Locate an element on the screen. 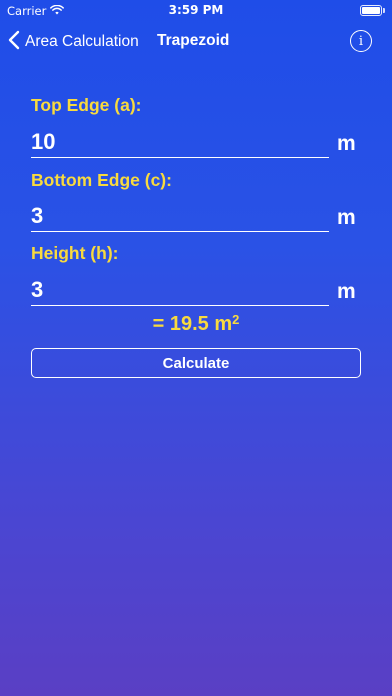 This screenshot has width=392, height=696. status-bar: Carrier 3:59 PM is located at coordinates (196, 11).